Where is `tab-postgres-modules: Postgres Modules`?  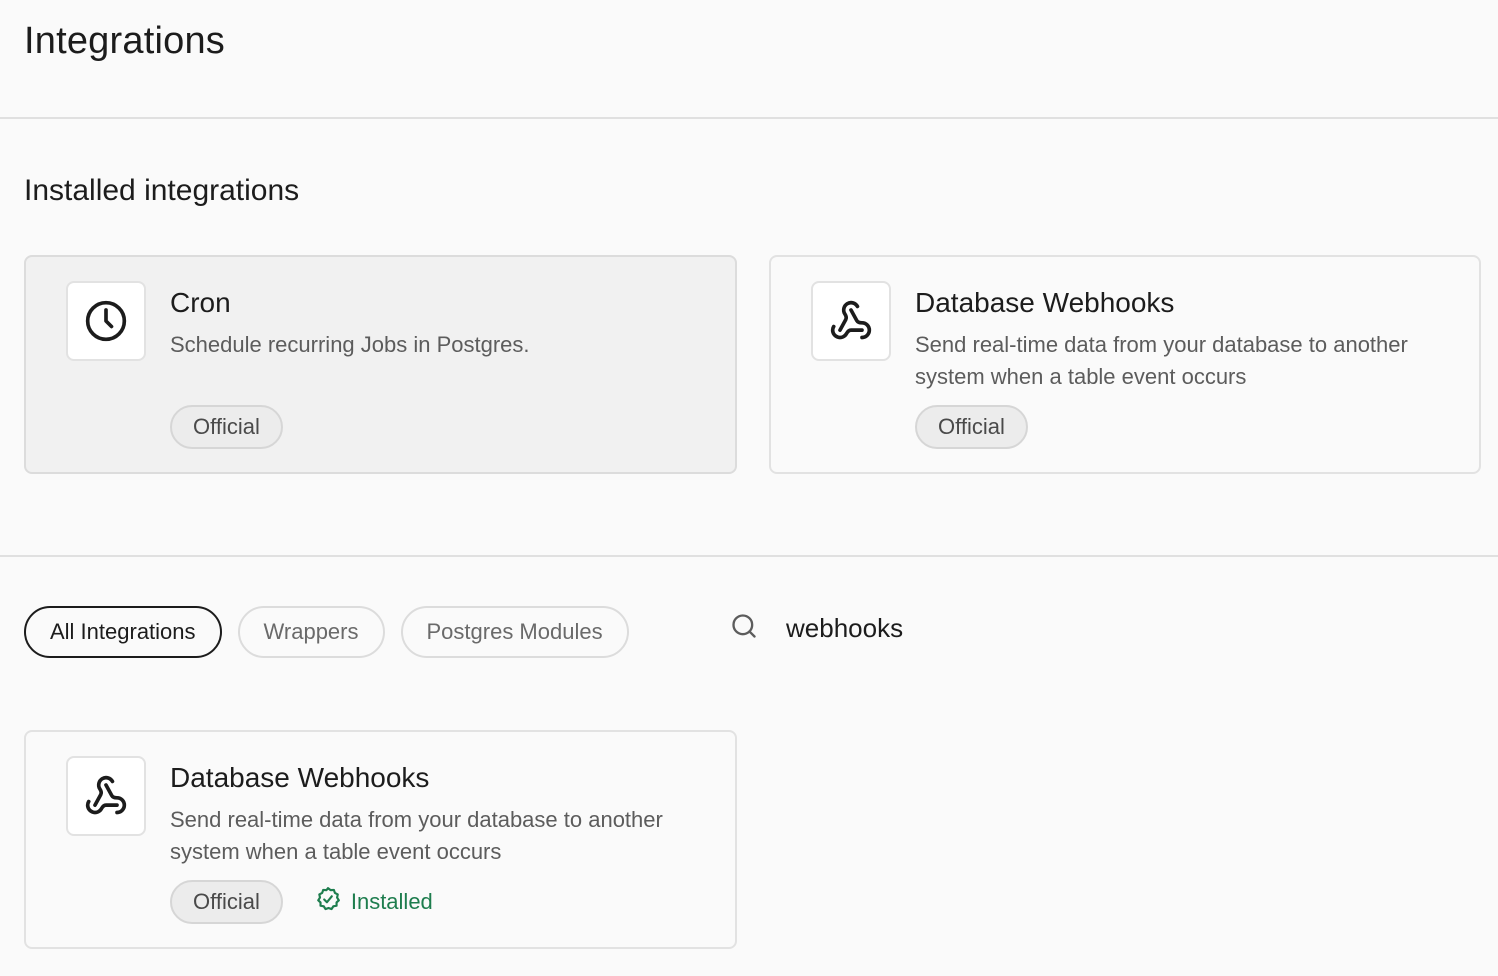
tab-postgres-modules: Postgres Modules is located at coordinates (514, 632).